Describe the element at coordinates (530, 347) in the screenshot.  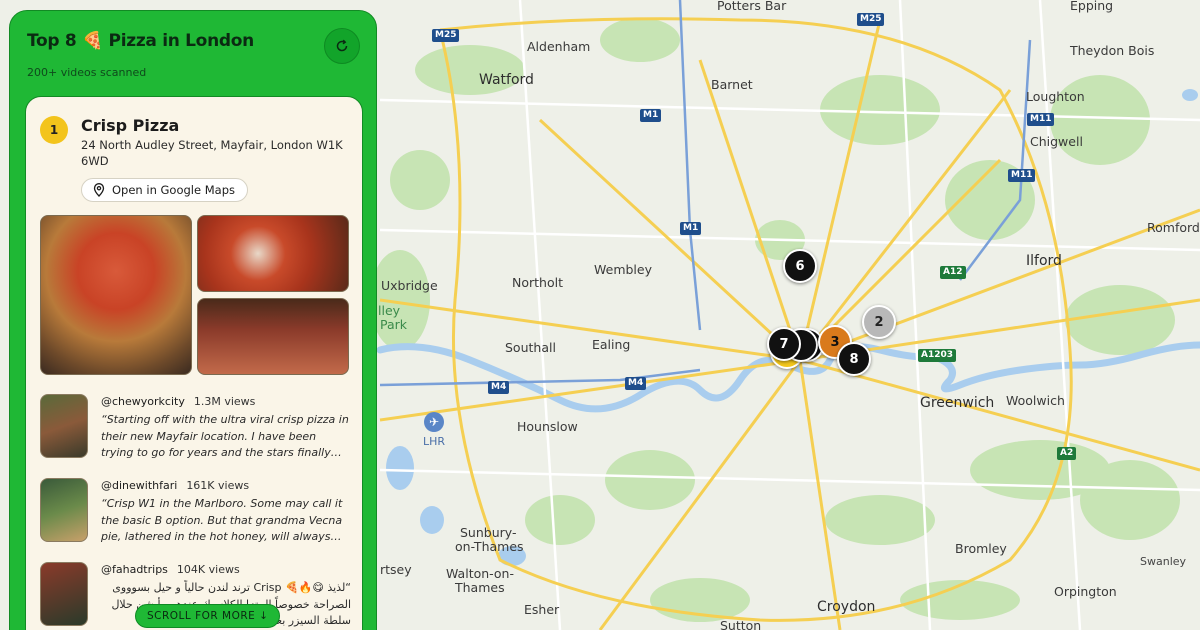
I see `place-label: Southall` at that location.